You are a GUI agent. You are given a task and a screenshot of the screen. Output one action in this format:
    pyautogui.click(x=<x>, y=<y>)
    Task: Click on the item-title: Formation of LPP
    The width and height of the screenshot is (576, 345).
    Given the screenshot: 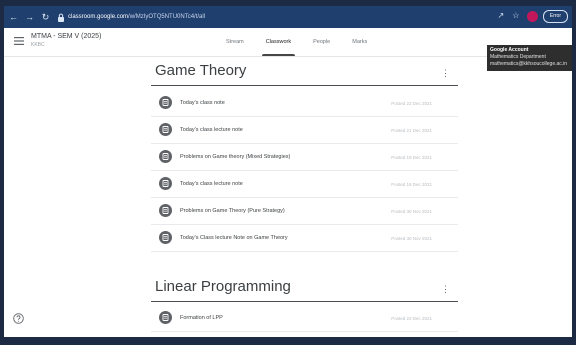 What is the action you would take?
    pyautogui.click(x=201, y=318)
    